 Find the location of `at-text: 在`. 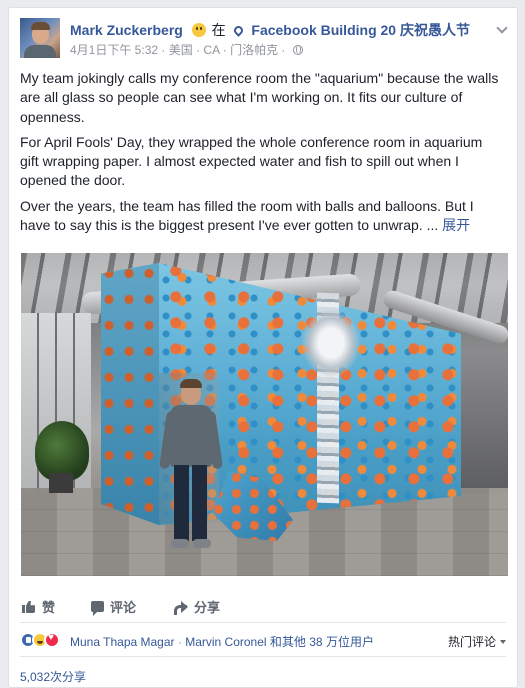

at-text: 在 is located at coordinates (218, 30).